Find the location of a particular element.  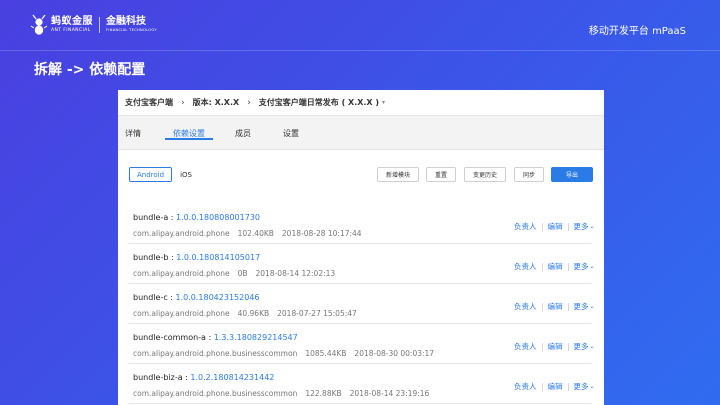

tab-settings: 设置 is located at coordinates (291, 133).